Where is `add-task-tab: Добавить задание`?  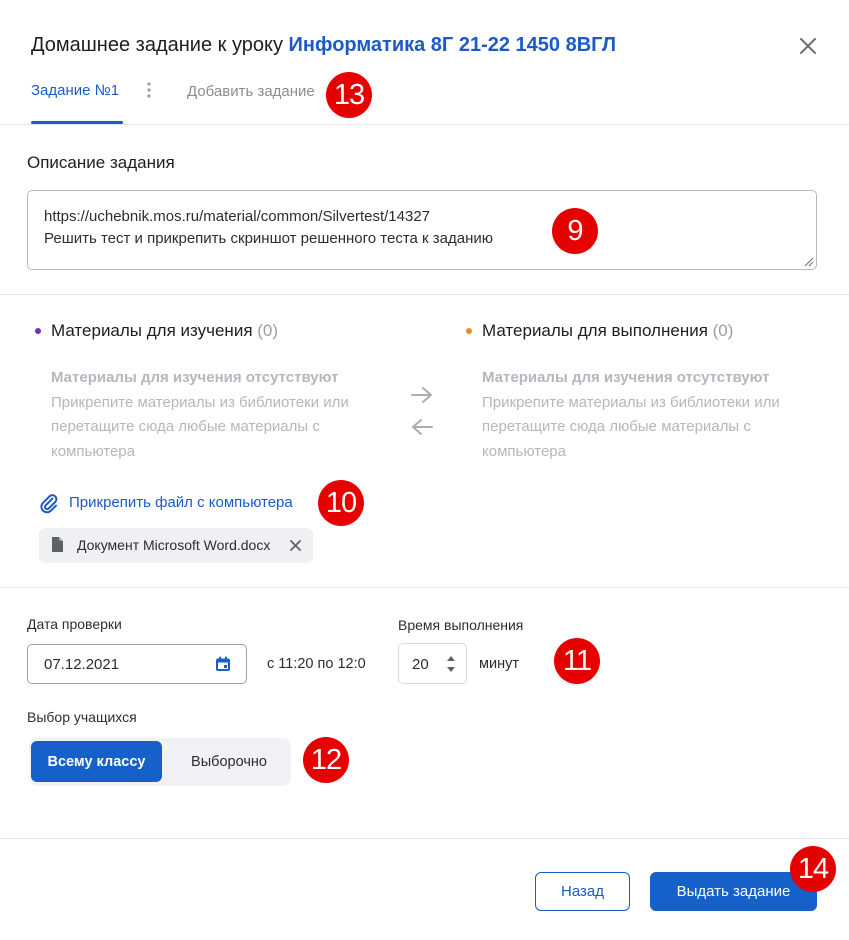
add-task-tab: Добавить задание is located at coordinates (251, 91).